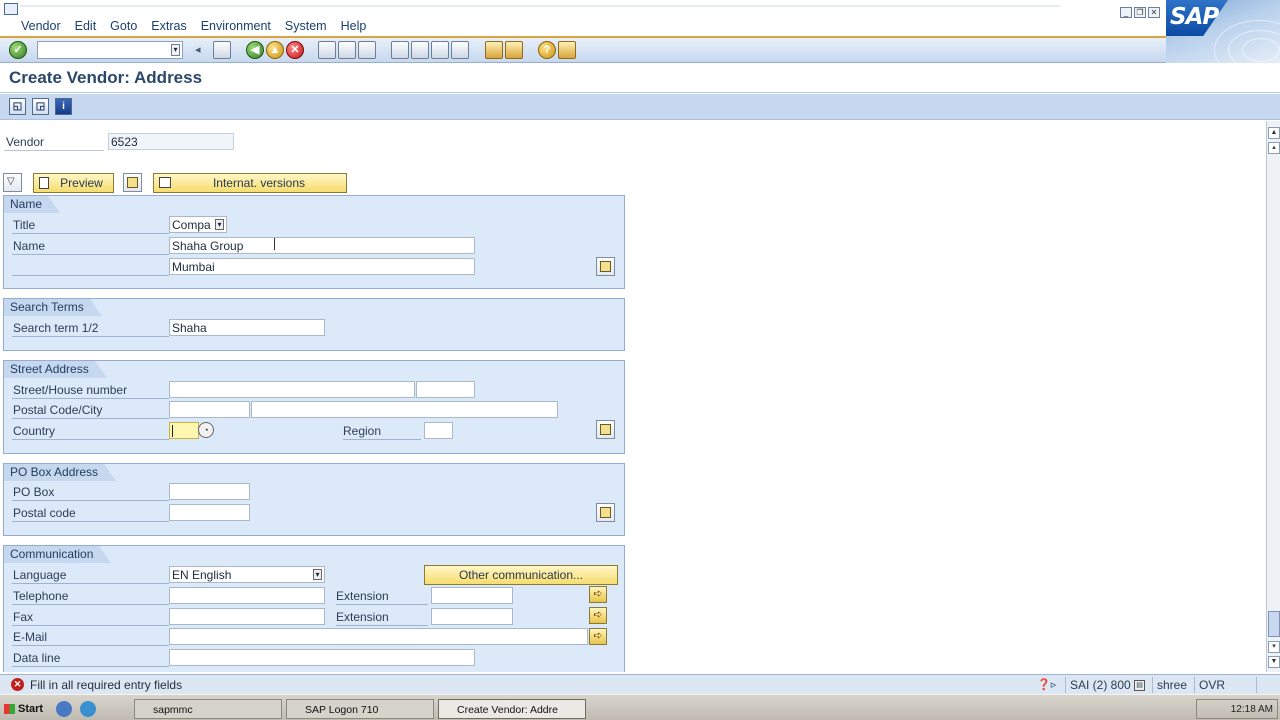 The width and height of the screenshot is (1280, 720). I want to click on shortcut-icon, so click(514, 50).